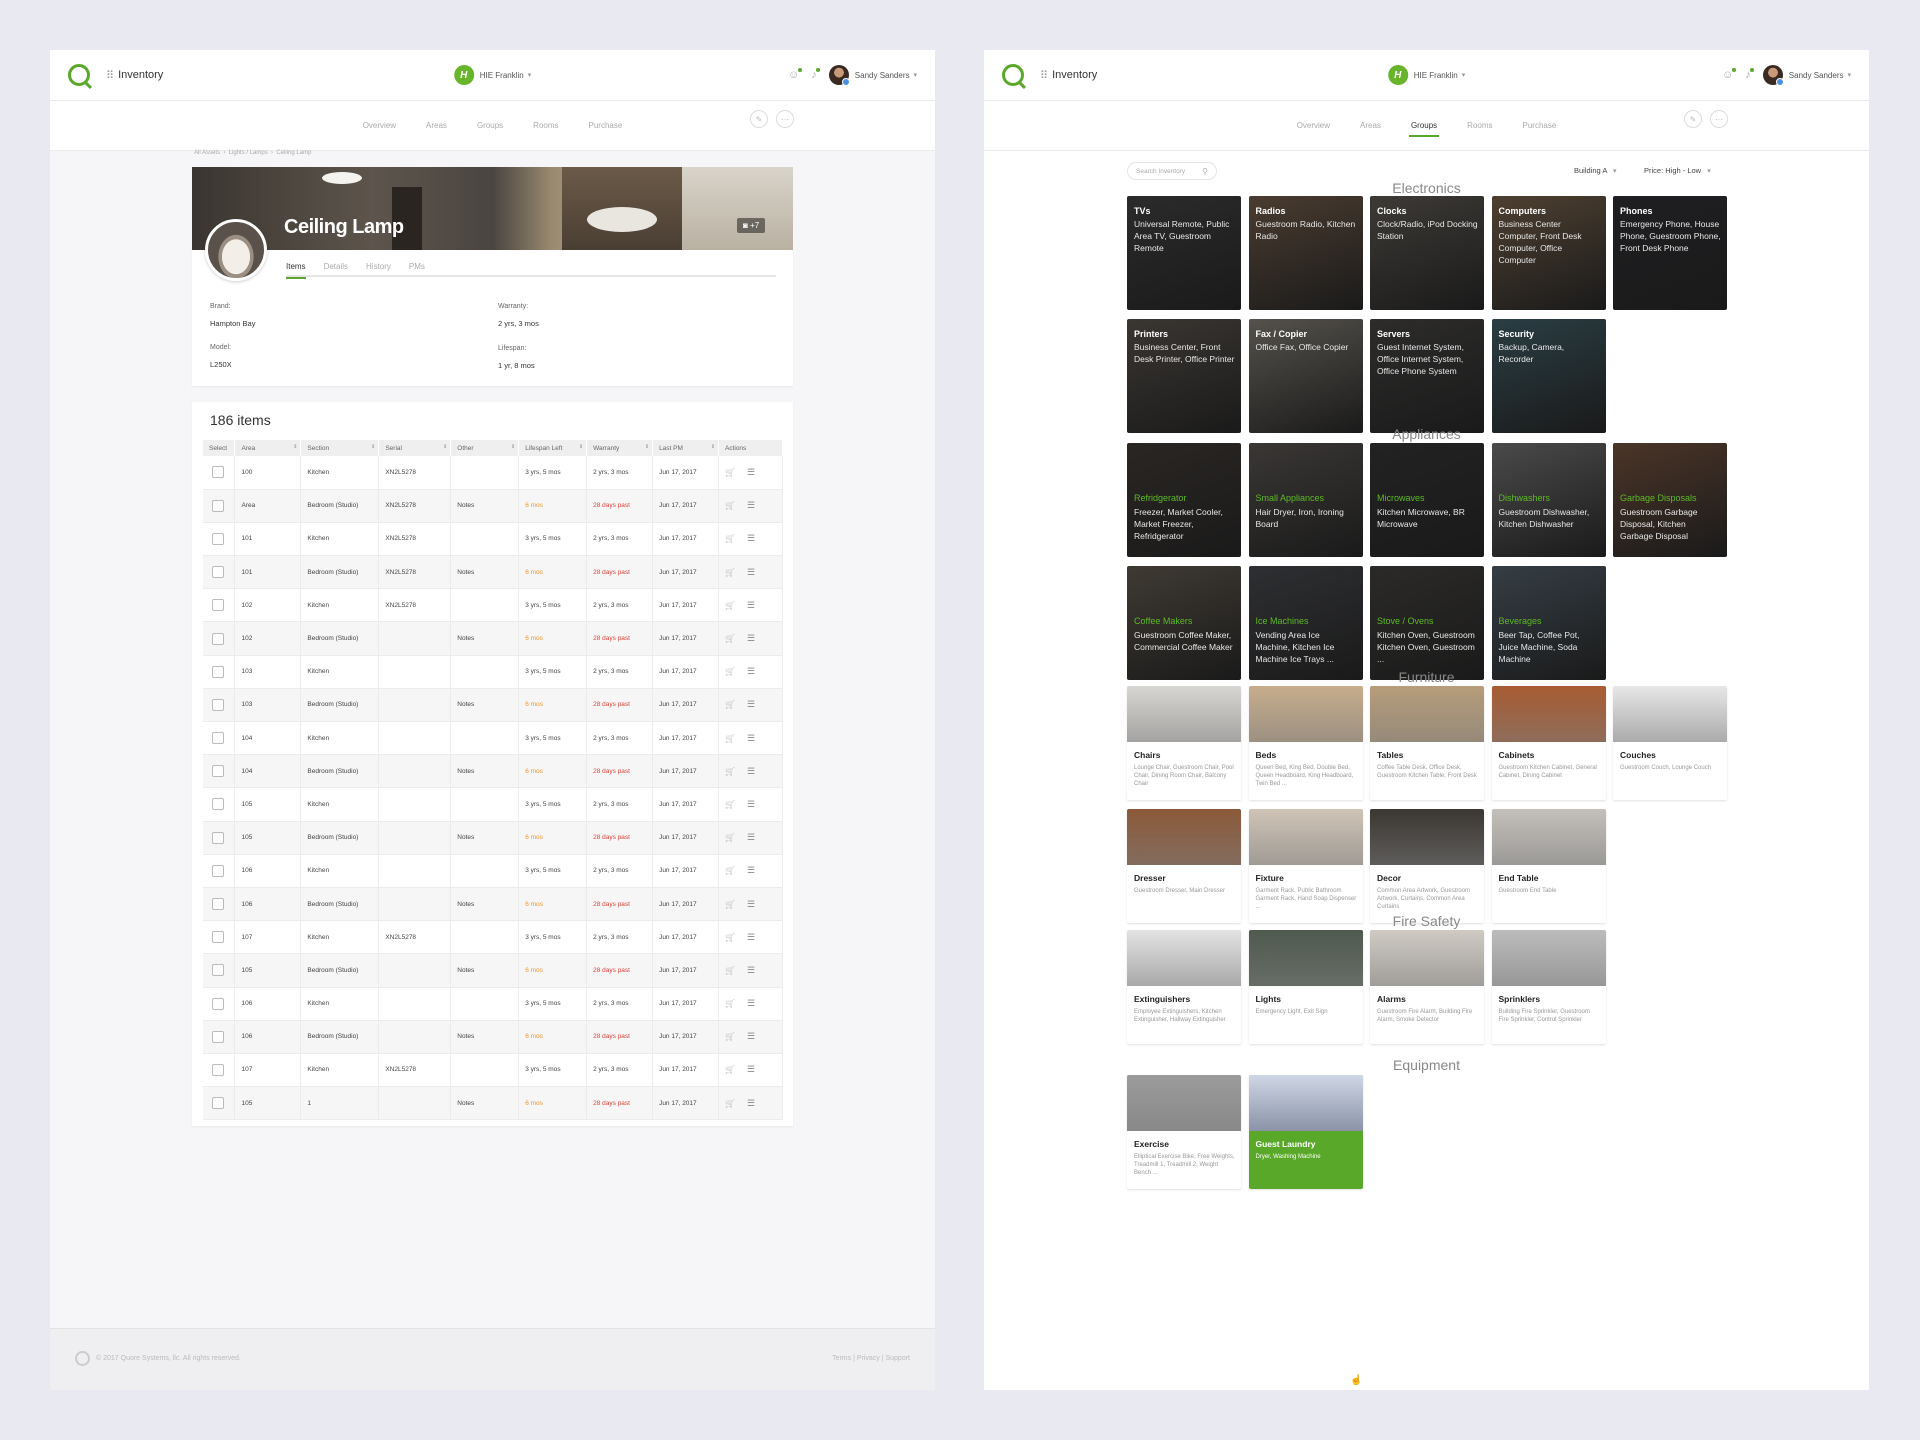 Image resolution: width=1920 pixels, height=1440 pixels. What do you see at coordinates (1305, 987) in the screenshot?
I see `group-tile: Lights Emergency Light, Exit Sign` at bounding box center [1305, 987].